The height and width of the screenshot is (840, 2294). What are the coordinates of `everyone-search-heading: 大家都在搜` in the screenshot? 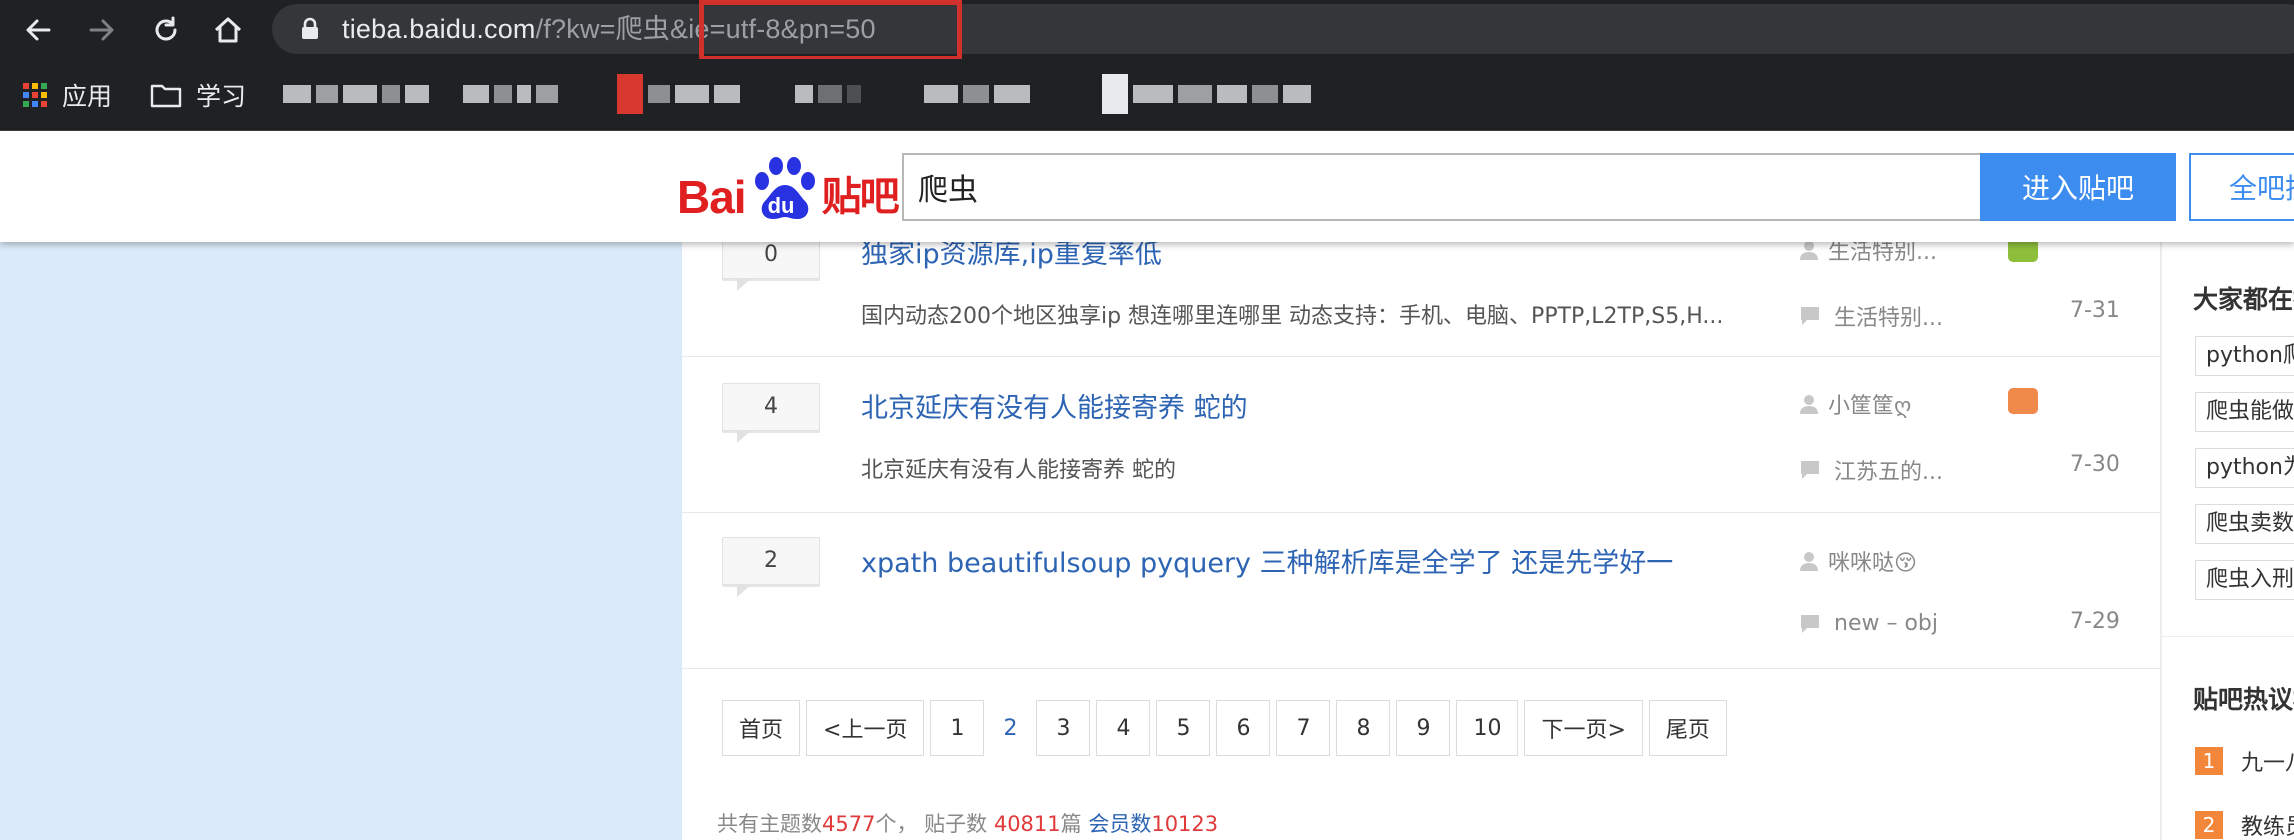 It's located at (2243, 299).